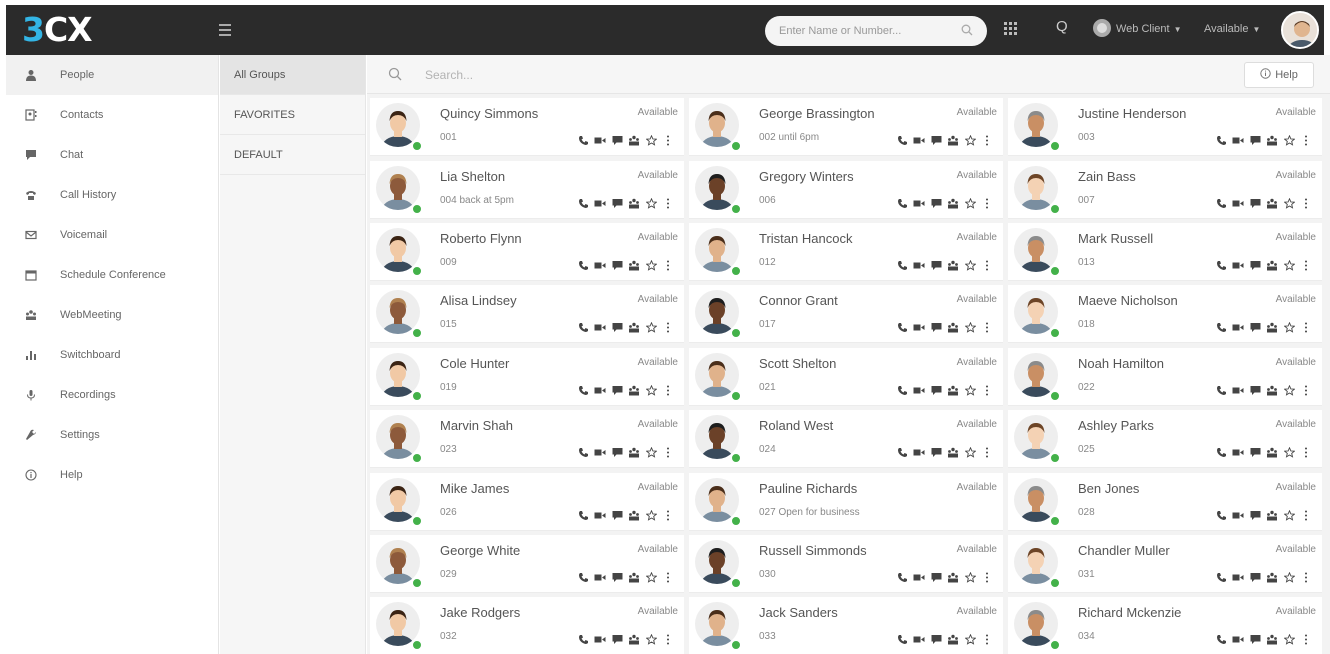  Describe the element at coordinates (1165, 252) in the screenshot. I see `contact-card: Mark Russell 013 Available` at that location.